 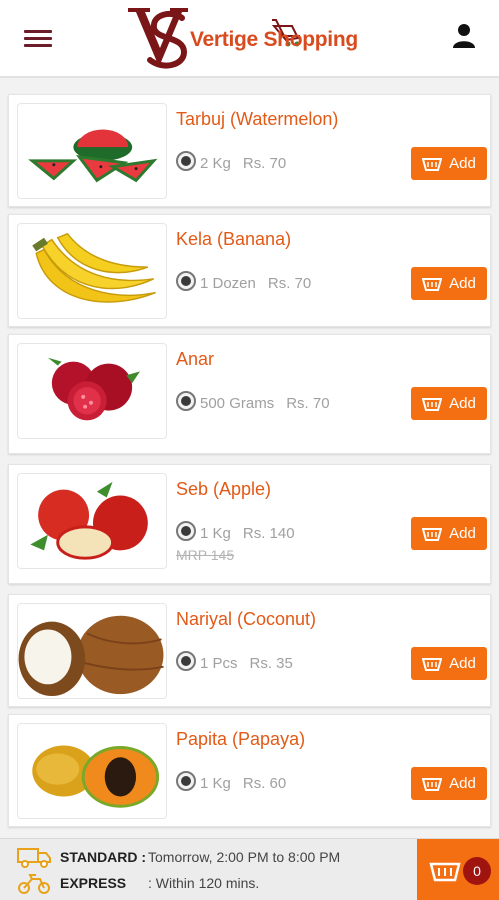 I want to click on mrp-strikethrough: MRP 145, so click(x=205, y=555).